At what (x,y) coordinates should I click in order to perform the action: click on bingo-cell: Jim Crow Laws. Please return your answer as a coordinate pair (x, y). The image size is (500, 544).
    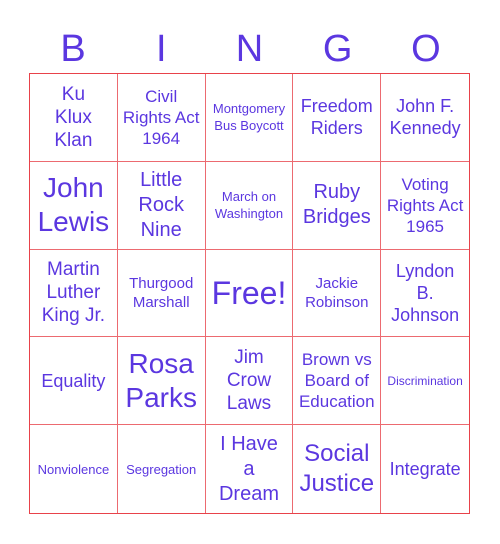
    Looking at the image, I should click on (249, 381).